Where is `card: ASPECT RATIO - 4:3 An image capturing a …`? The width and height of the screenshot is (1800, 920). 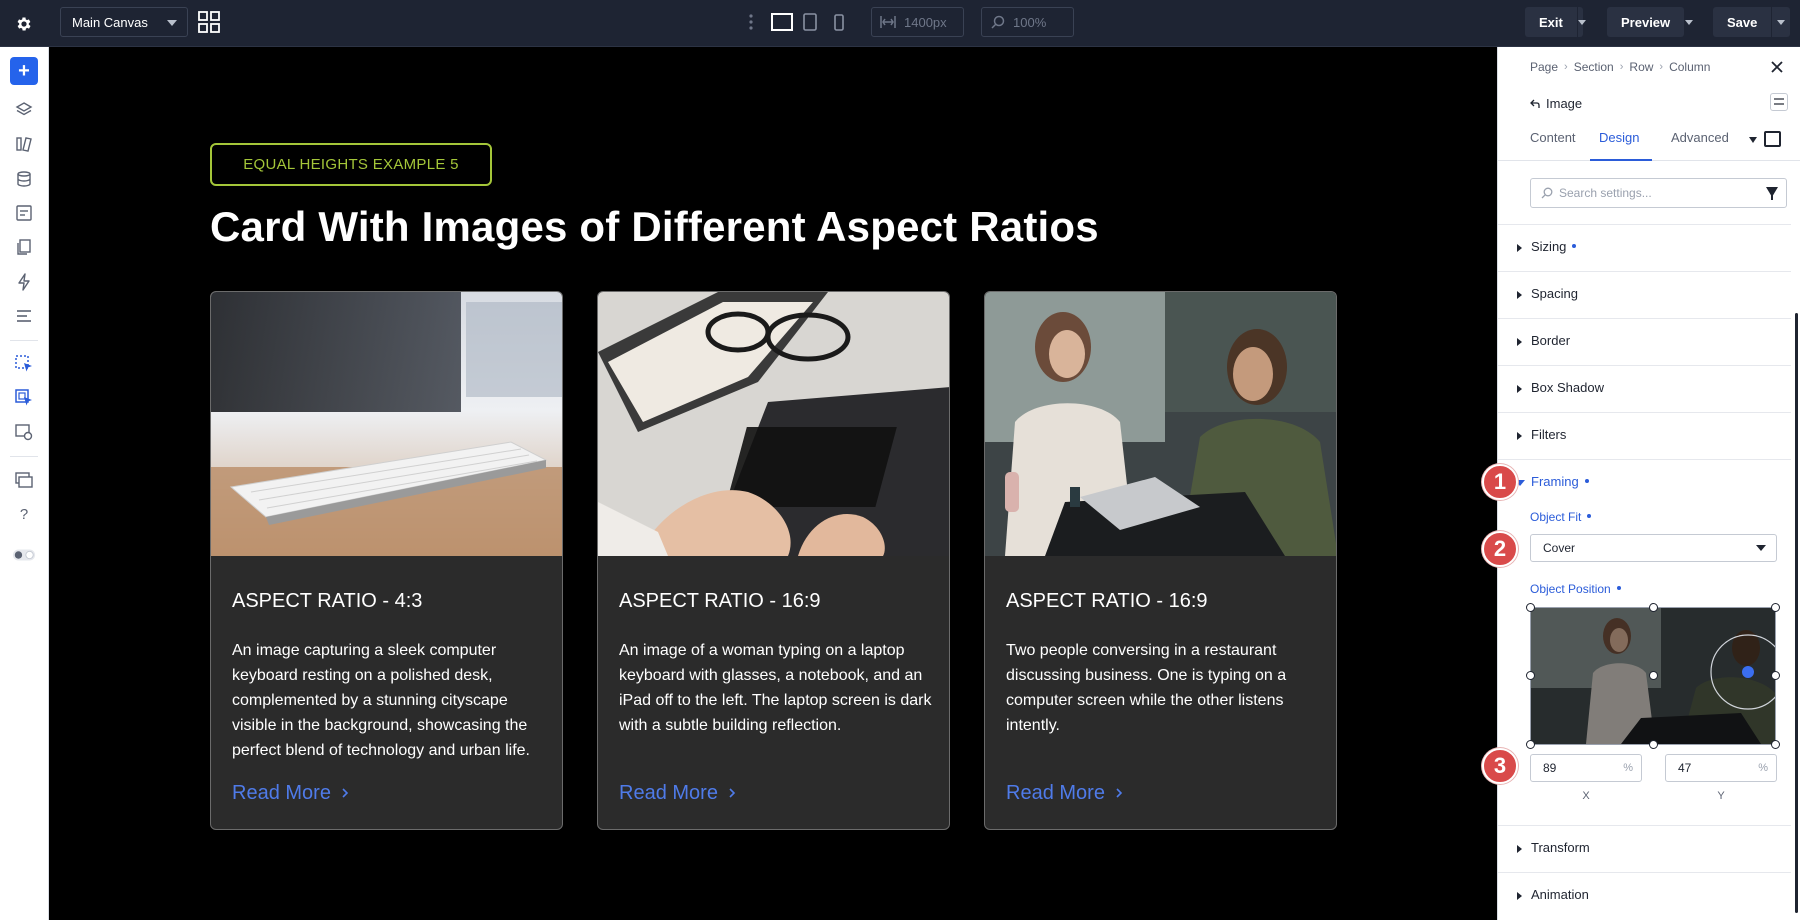
card: ASPECT RATIO - 4:3 An image capturing a … is located at coordinates (386, 560).